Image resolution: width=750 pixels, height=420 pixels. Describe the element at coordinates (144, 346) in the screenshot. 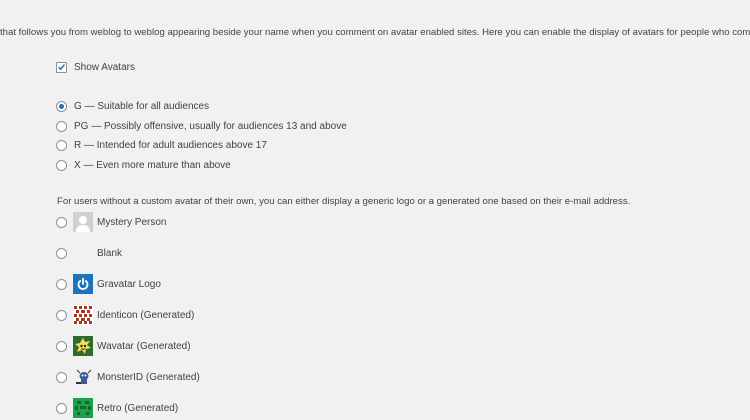

I see `avatar-label-wavatar: Wavatar (Generated)` at that location.